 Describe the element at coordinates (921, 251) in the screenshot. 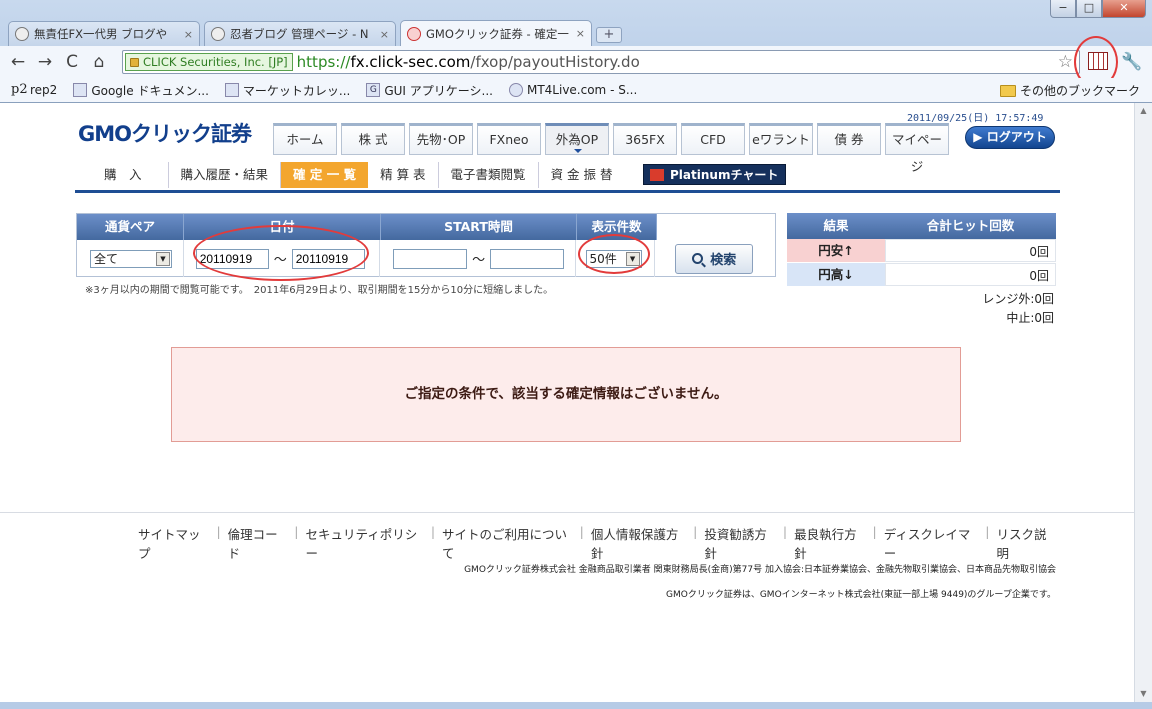

I see `result-row-yen-weak: 円安↑ 0回` at that location.